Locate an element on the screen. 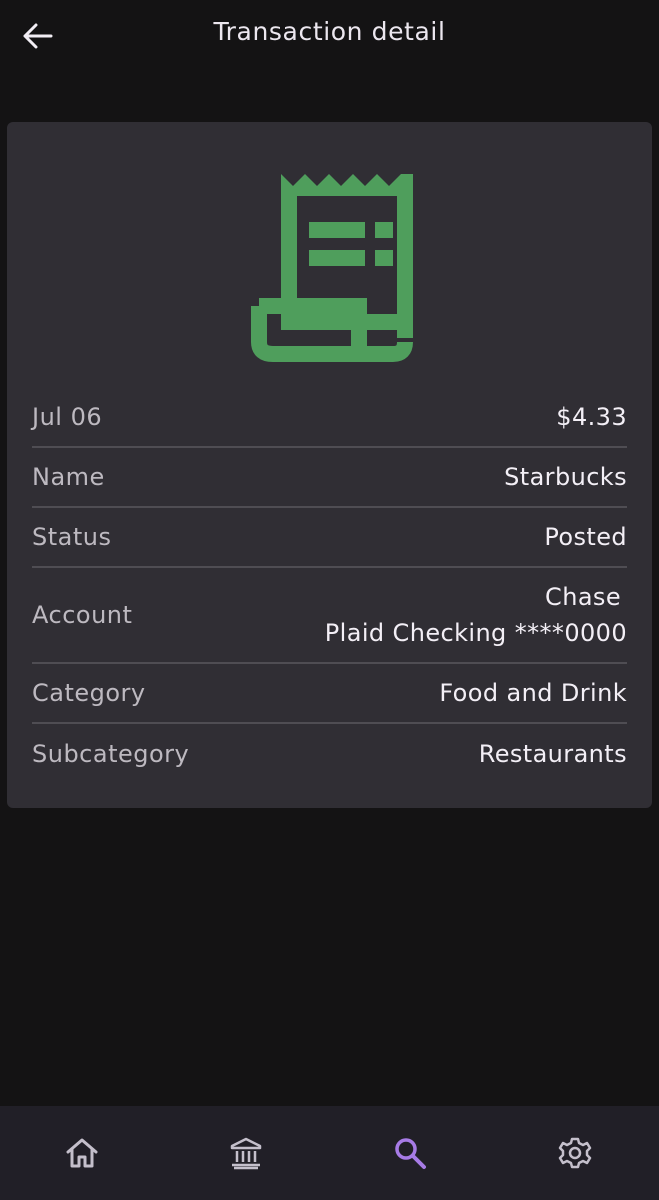 Image resolution: width=659 pixels, height=1200 pixels. home-icon is located at coordinates (82, 1153).